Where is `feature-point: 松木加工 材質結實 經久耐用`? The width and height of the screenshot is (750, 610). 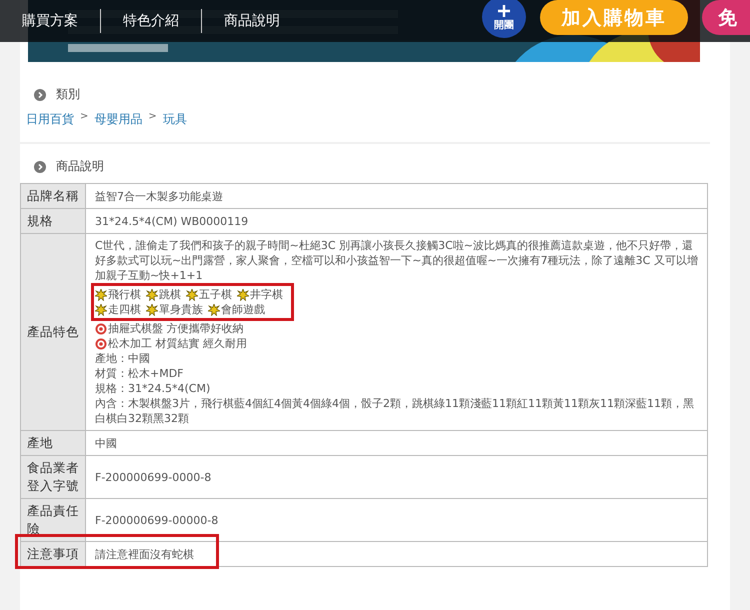 feature-point: 松木加工 材質結實 經久耐用 is located at coordinates (177, 343).